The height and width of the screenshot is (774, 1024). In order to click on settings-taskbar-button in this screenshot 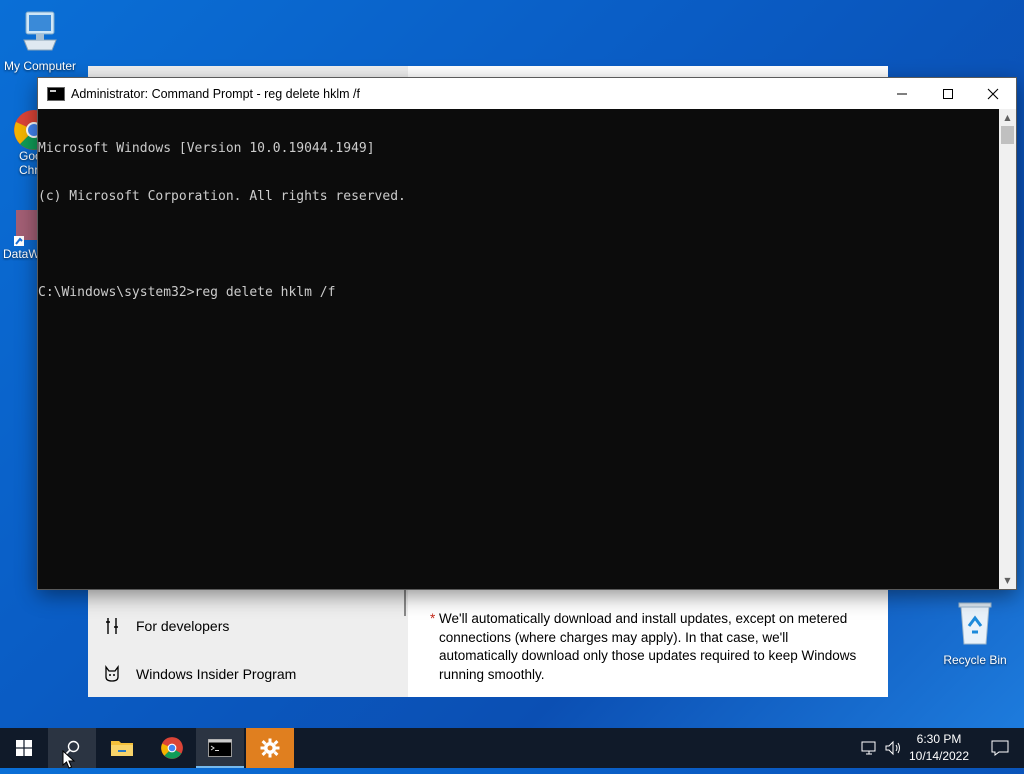, I will do `click(270, 748)`.